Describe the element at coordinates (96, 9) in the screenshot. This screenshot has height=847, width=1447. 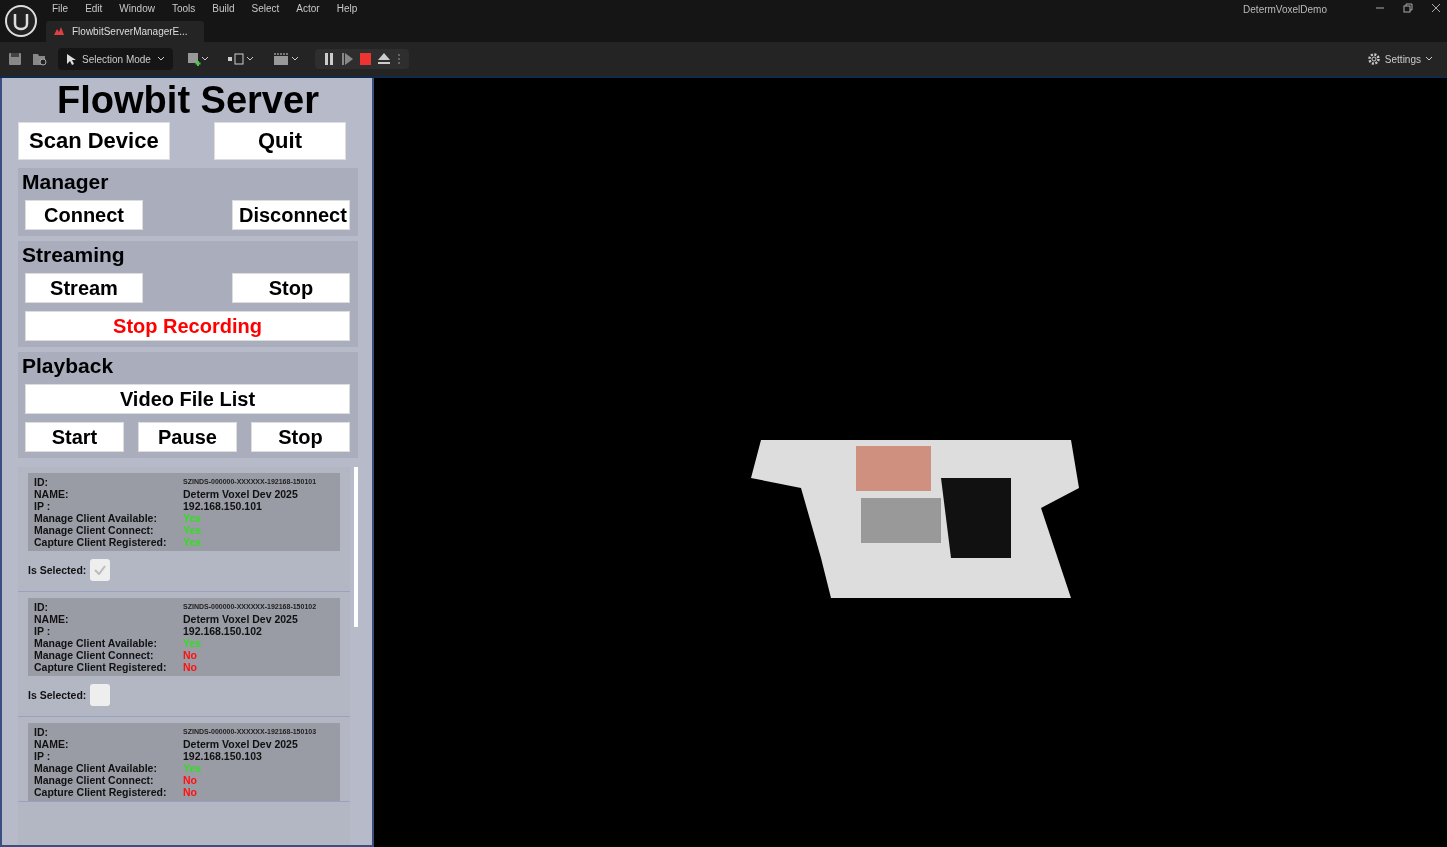
I see `menu-item: Edit` at that location.